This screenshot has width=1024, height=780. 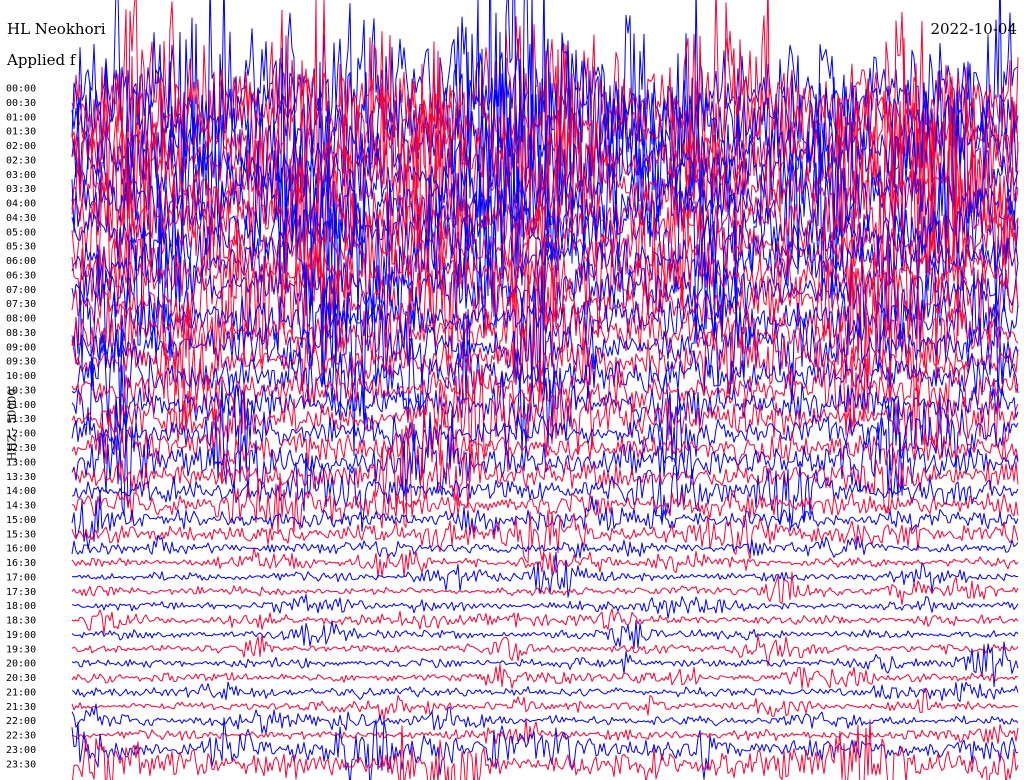 What do you see at coordinates (21, 549) in the screenshot?
I see `time-tick-label: 16:00` at bounding box center [21, 549].